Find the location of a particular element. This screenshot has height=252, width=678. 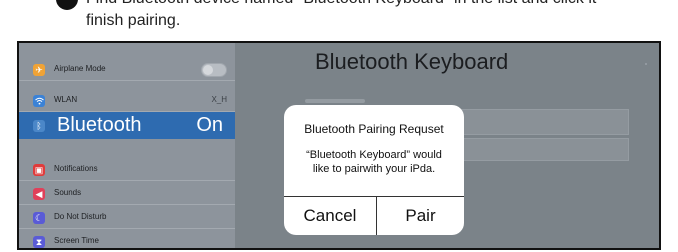

wifi-icon is located at coordinates (39, 101).